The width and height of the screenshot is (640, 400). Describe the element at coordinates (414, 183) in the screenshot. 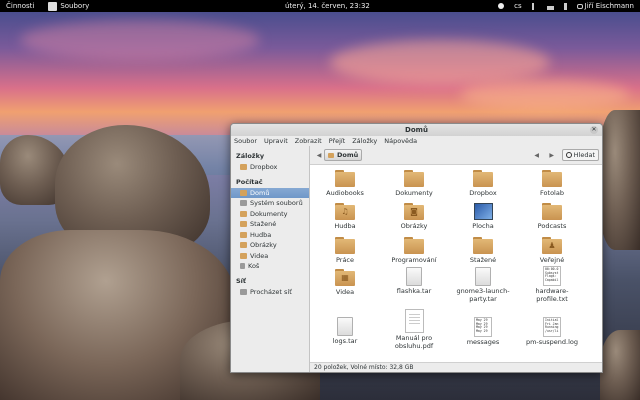

I see `file-item-dokumenty: Dokumenty` at that location.